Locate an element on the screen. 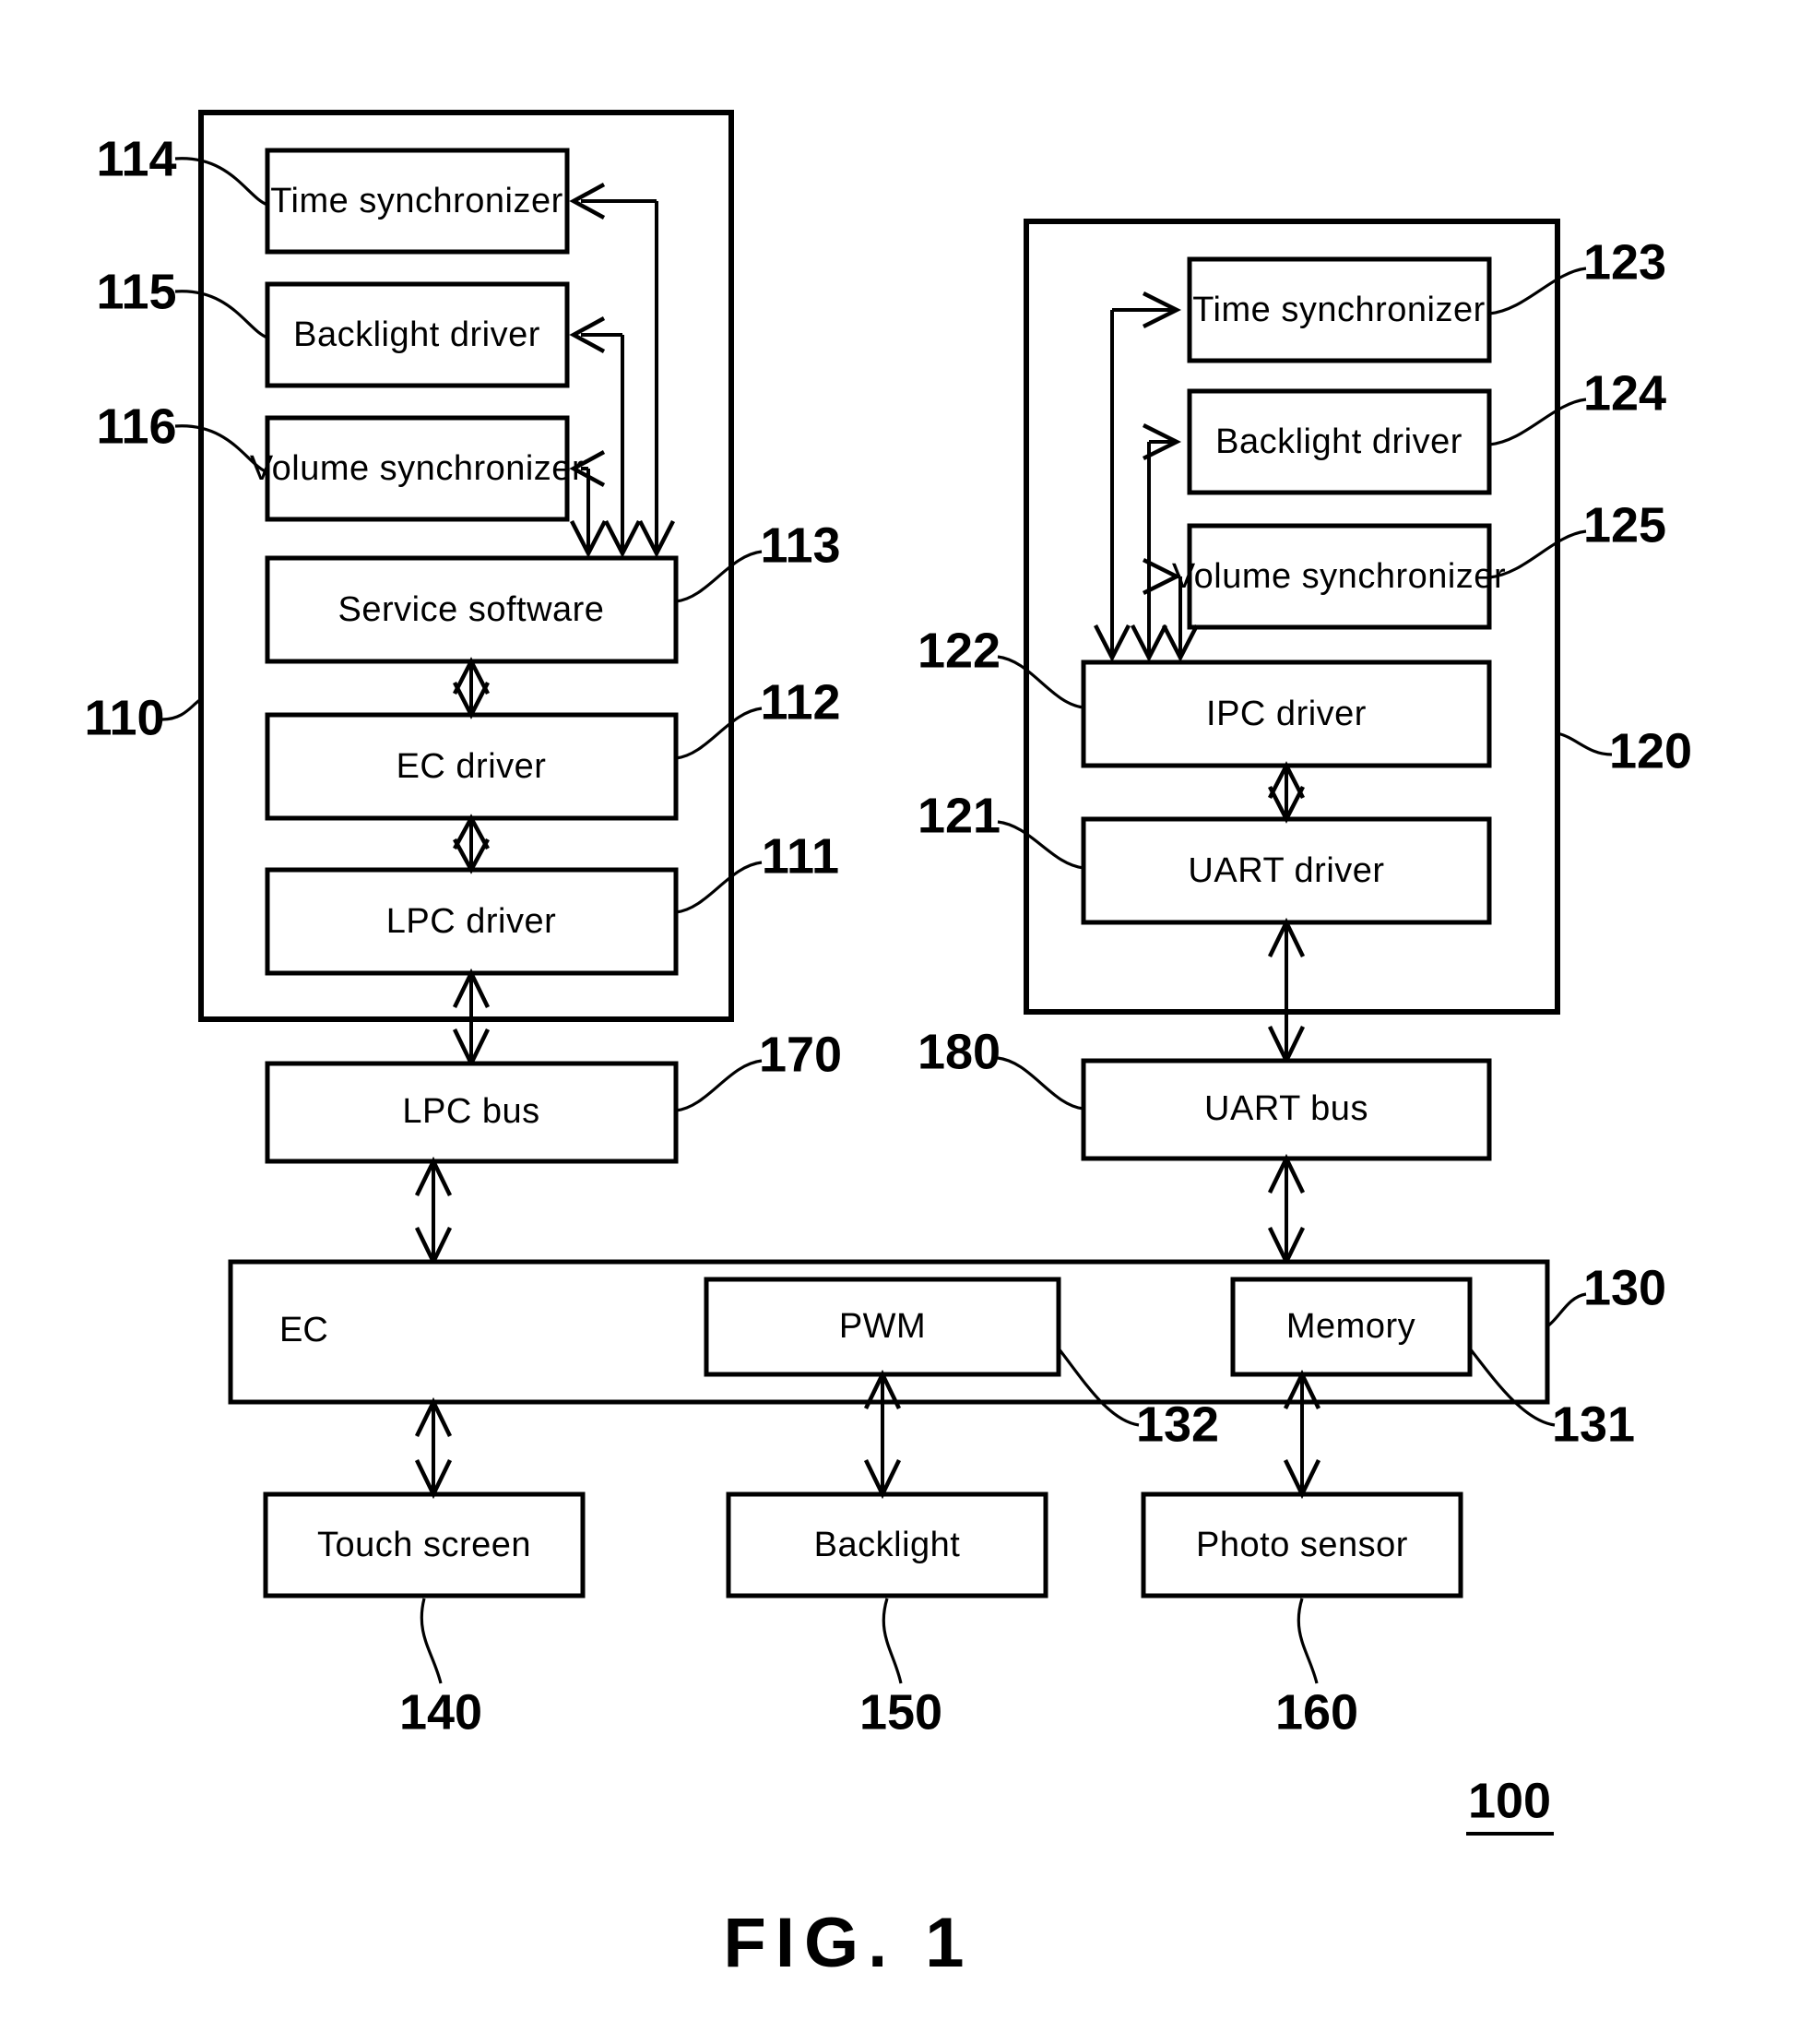 This screenshot has width=1800, height=2044. ref-system-100: 100 is located at coordinates (1510, 1800).